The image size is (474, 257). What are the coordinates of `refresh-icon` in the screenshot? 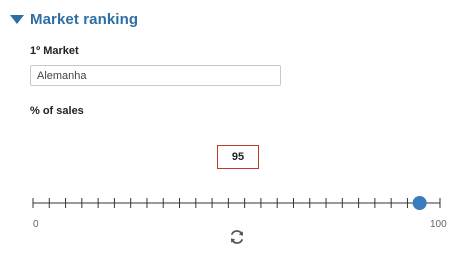 It's located at (237, 237).